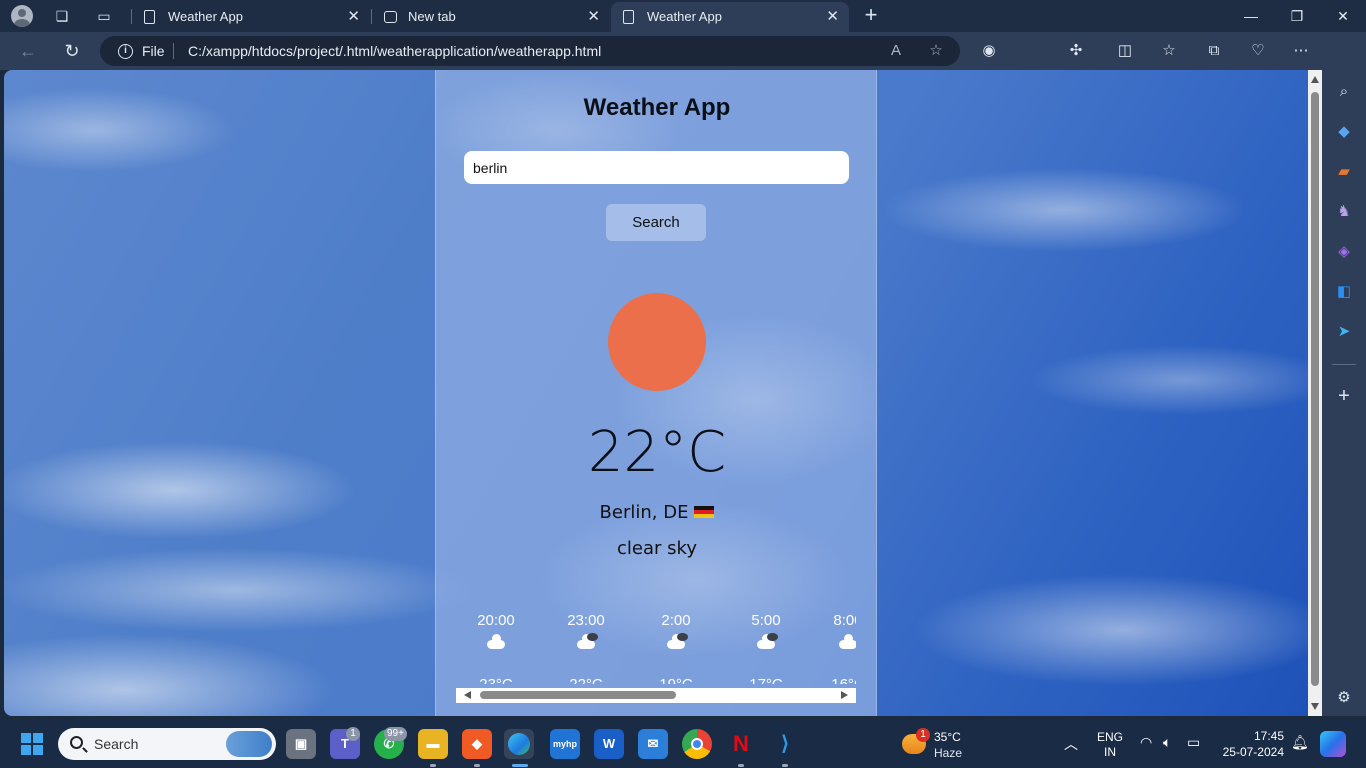 This screenshot has height=768, width=1366. Describe the element at coordinates (628, 17) in the screenshot. I see `page-icon` at that location.